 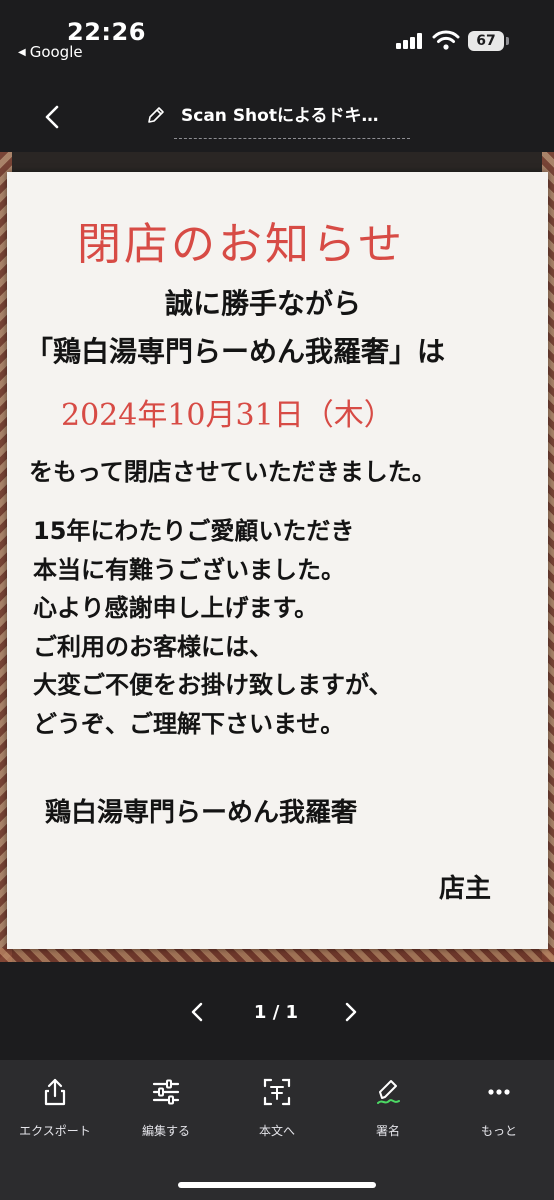 What do you see at coordinates (53, 117) in the screenshot?
I see `back-chevron-icon` at bounding box center [53, 117].